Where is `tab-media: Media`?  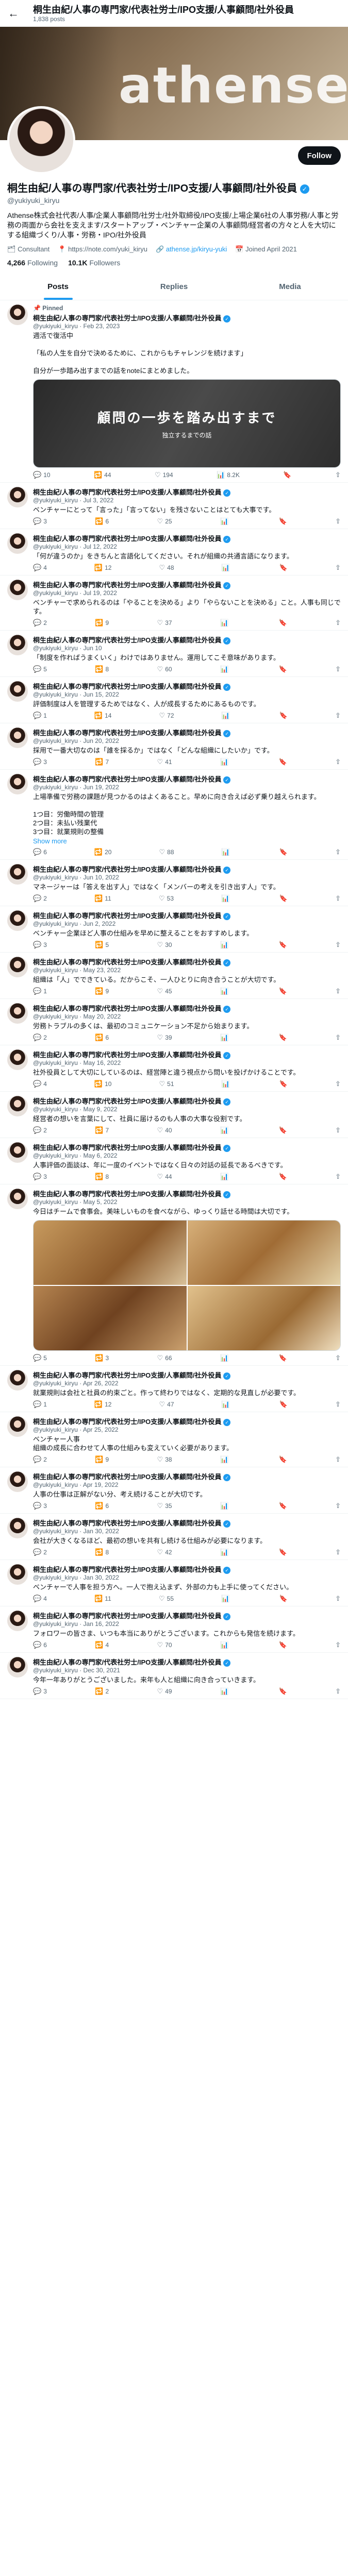
tab-media: Media is located at coordinates (290, 287).